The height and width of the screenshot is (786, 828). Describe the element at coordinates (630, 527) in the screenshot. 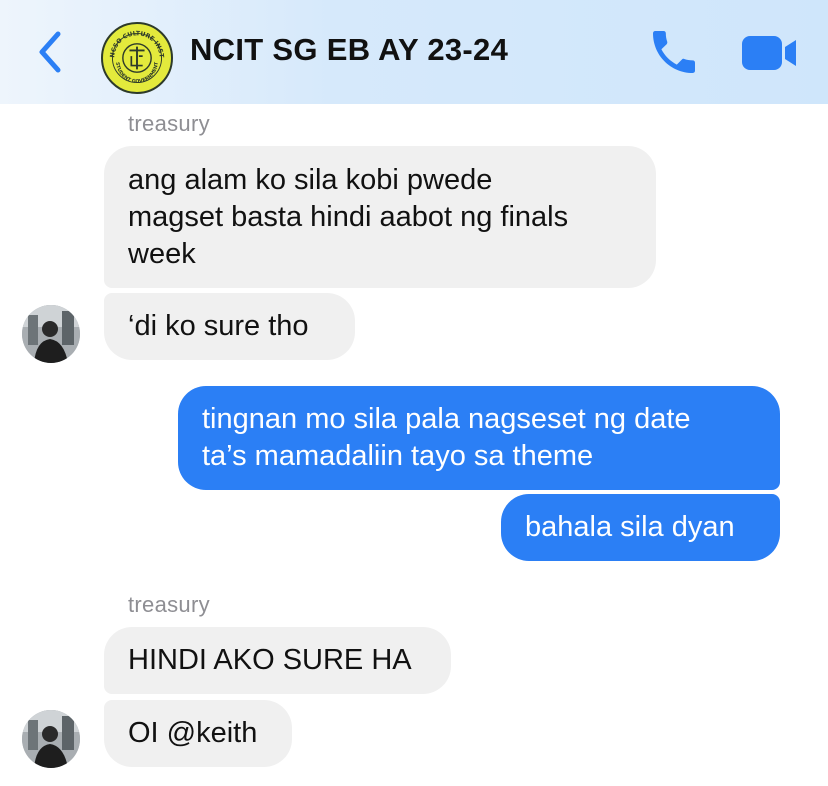

I see `message-text: bahala sila dyan` at that location.